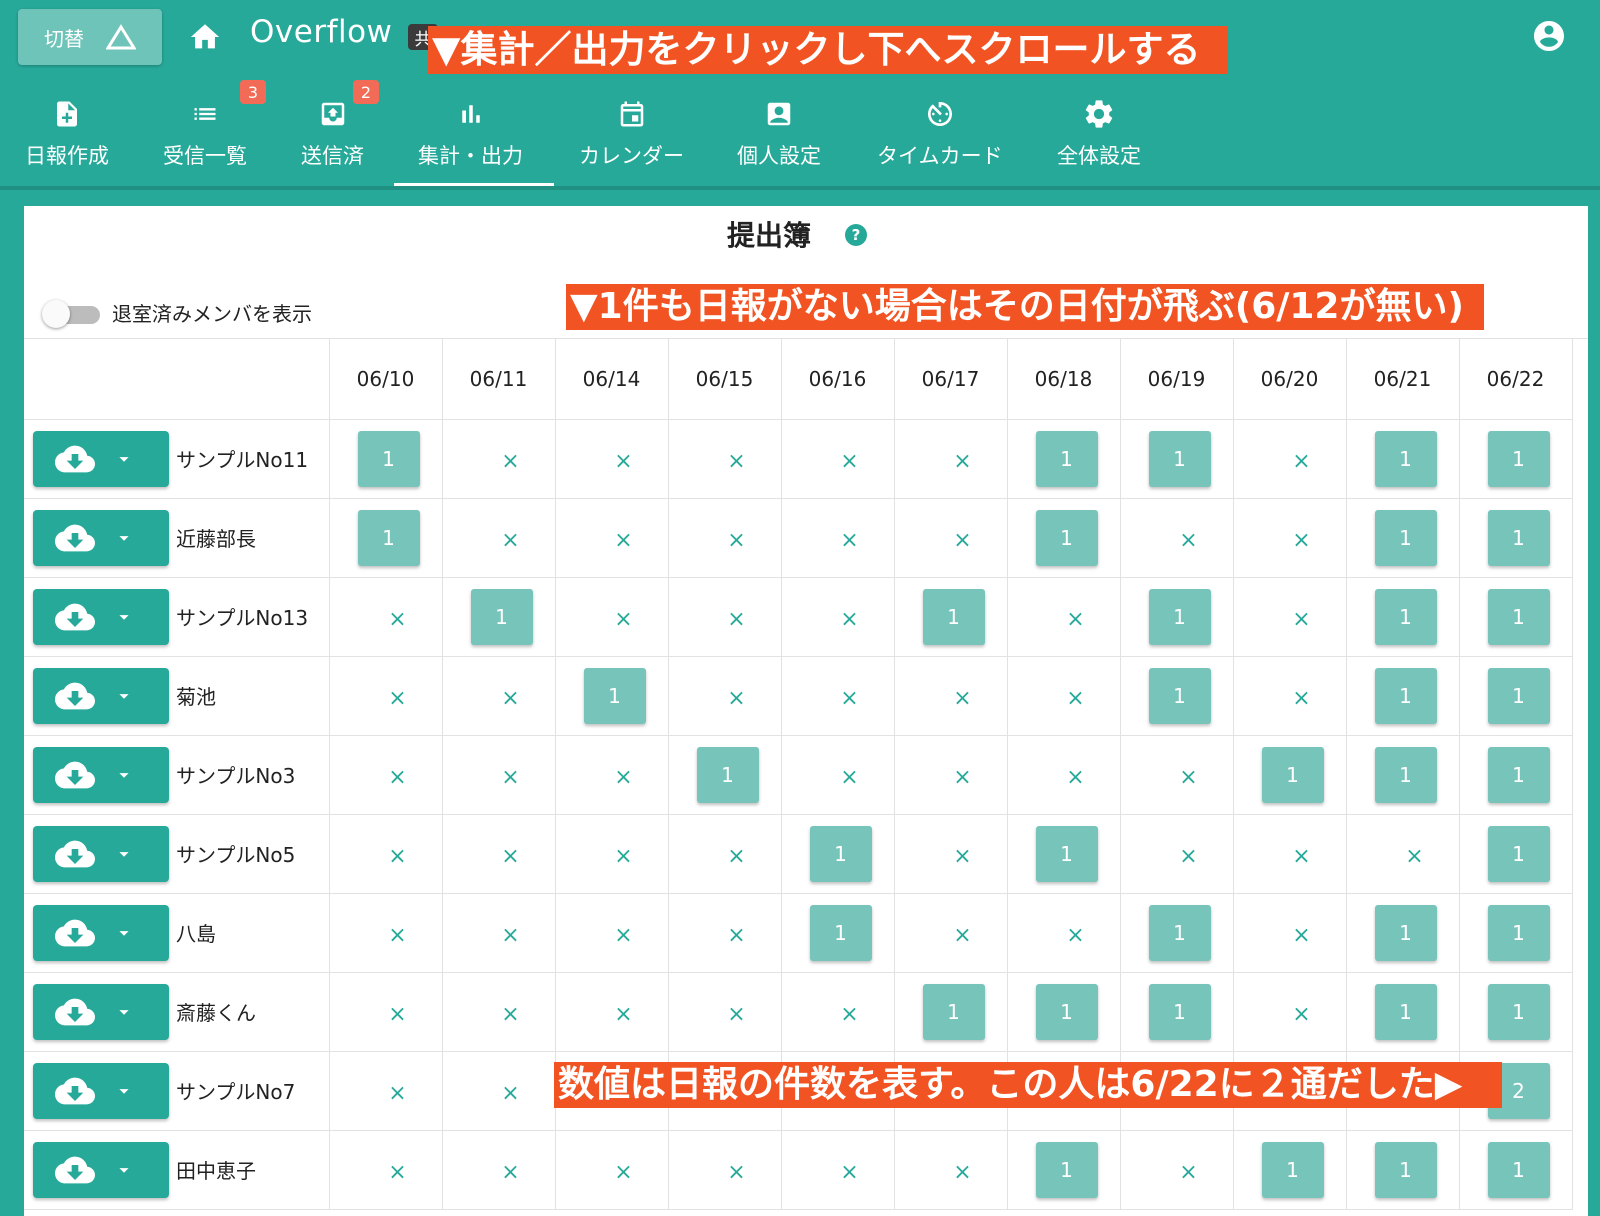 The image size is (1600, 1216). What do you see at coordinates (67, 137) in the screenshot?
I see `nav-item-create-report: 日報作成` at bounding box center [67, 137].